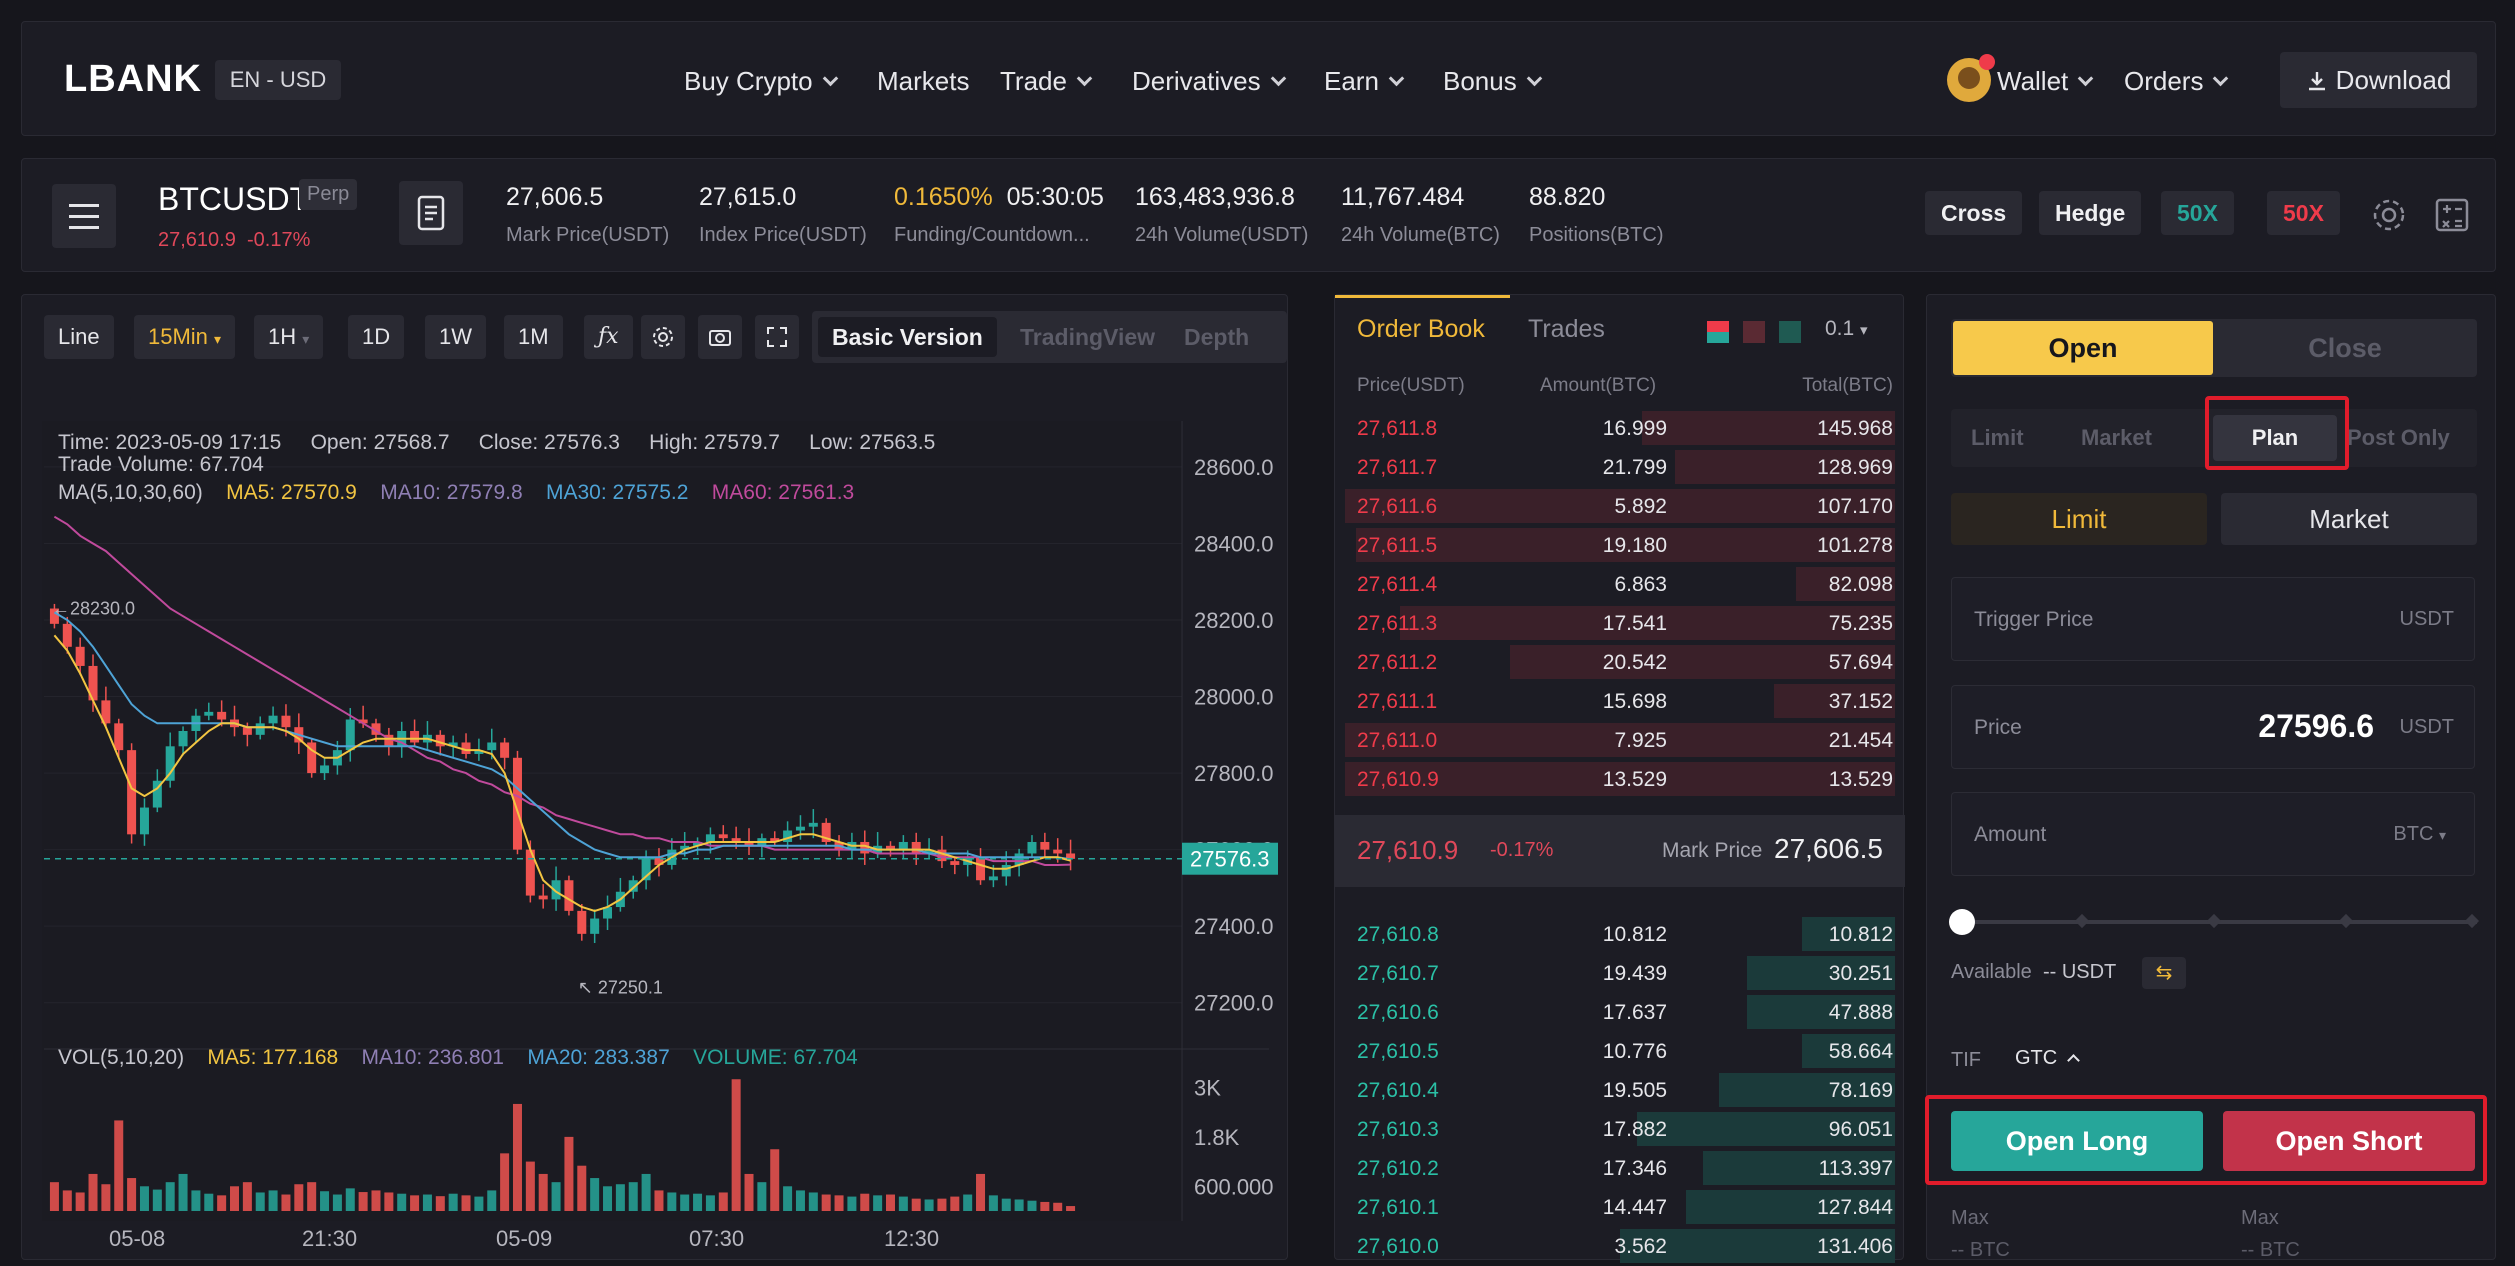 Image resolution: width=2515 pixels, height=1266 pixels. Describe the element at coordinates (1209, 81) in the screenshot. I see `nav-derivatives: Derivatives` at that location.